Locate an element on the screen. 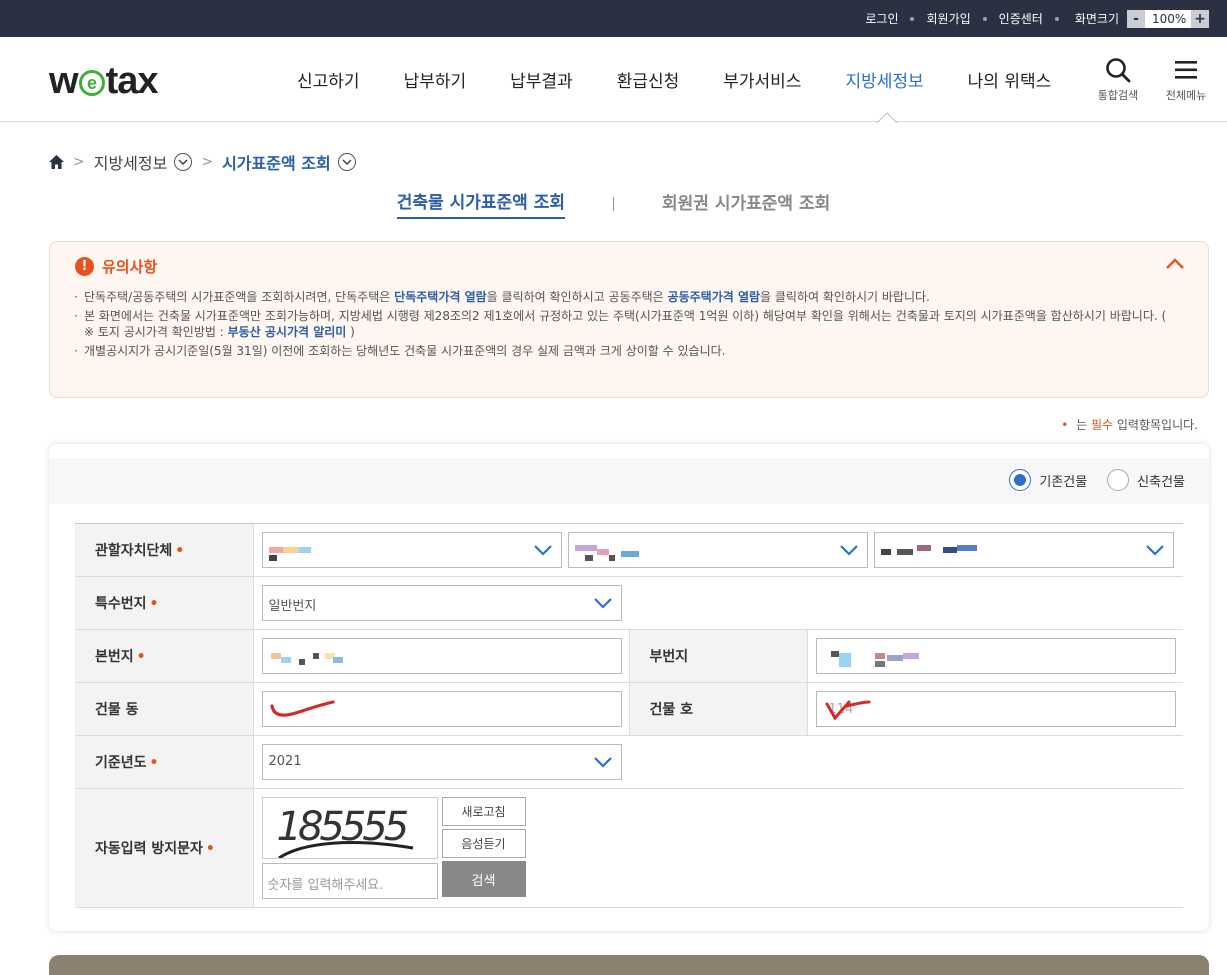 The height and width of the screenshot is (975, 1227). search-label: 통합검색 is located at coordinates (1118, 95).